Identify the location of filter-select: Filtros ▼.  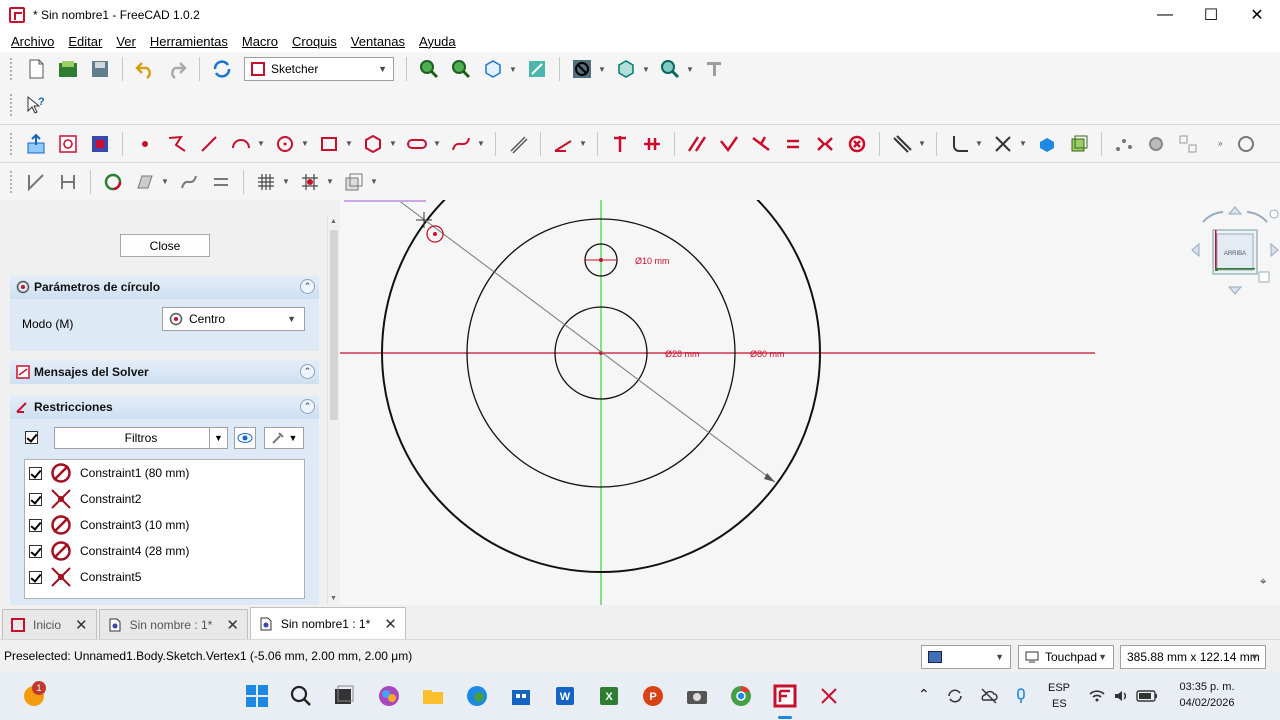
(141, 438).